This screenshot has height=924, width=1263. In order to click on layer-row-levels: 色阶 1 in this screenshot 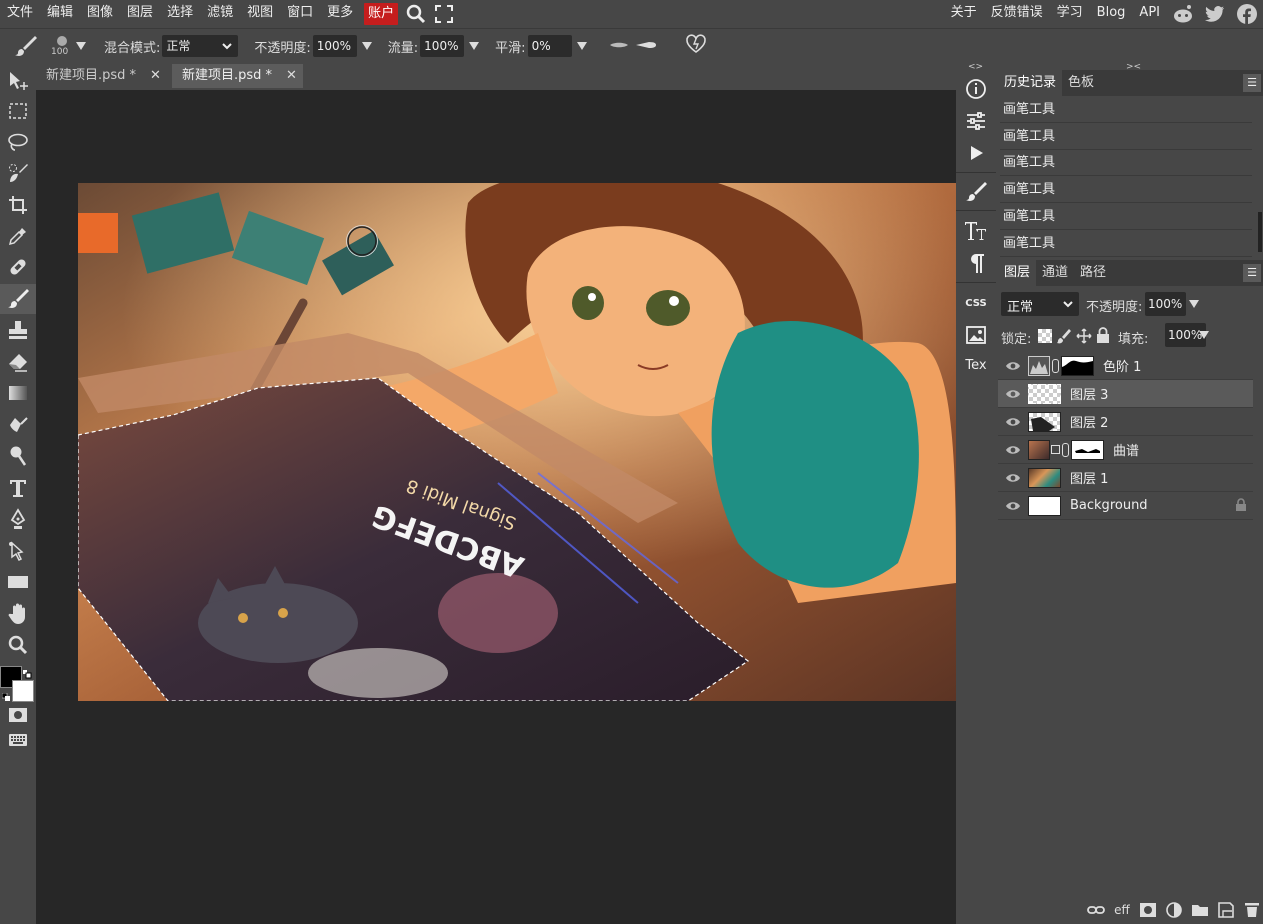, I will do `click(1125, 366)`.